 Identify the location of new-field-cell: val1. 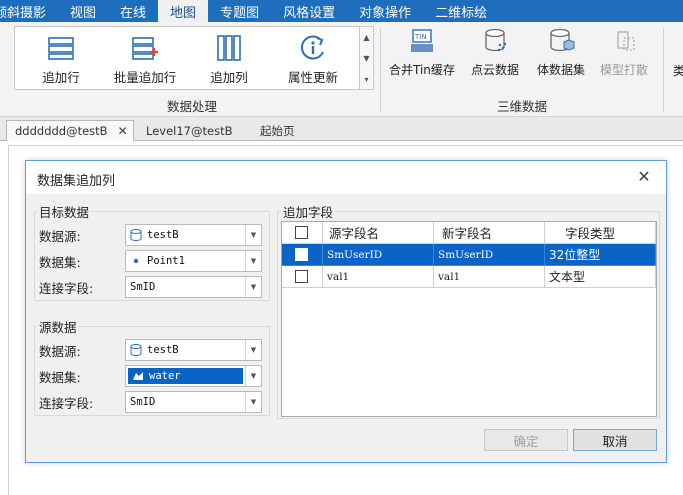
(489, 277).